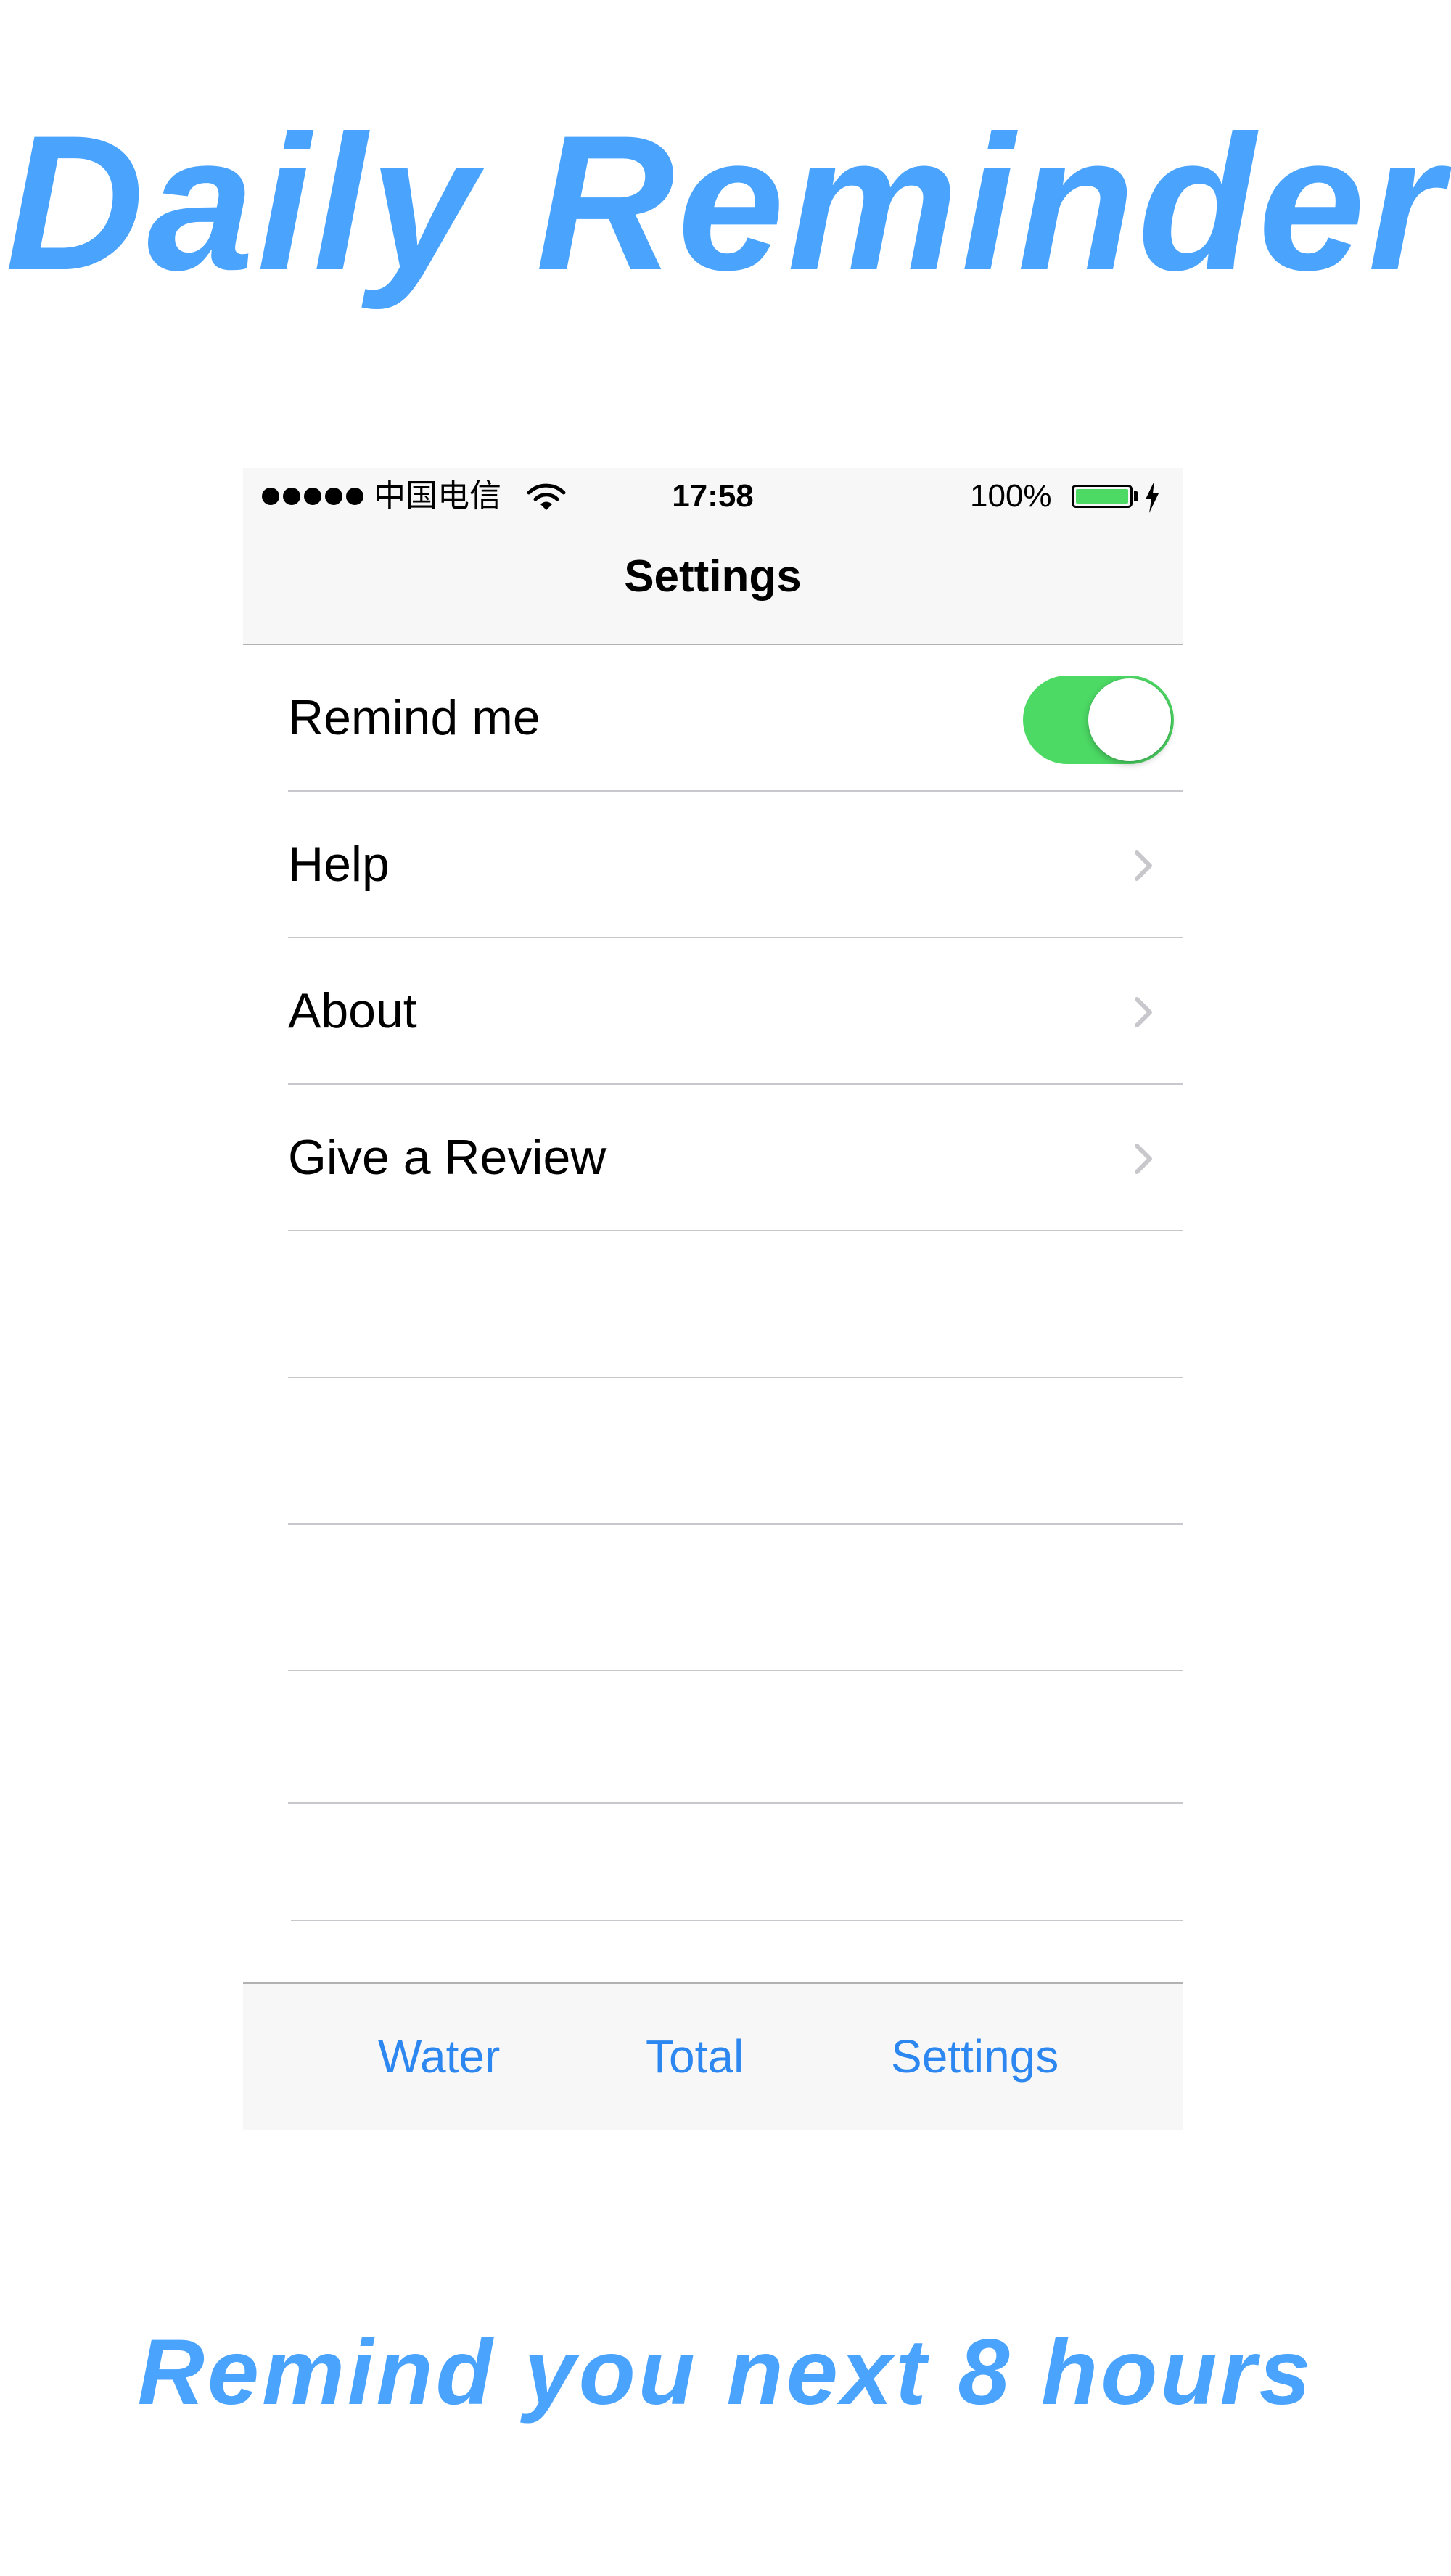 The image size is (1451, 2576). Describe the element at coordinates (339, 864) in the screenshot. I see `help-label: Help` at that location.